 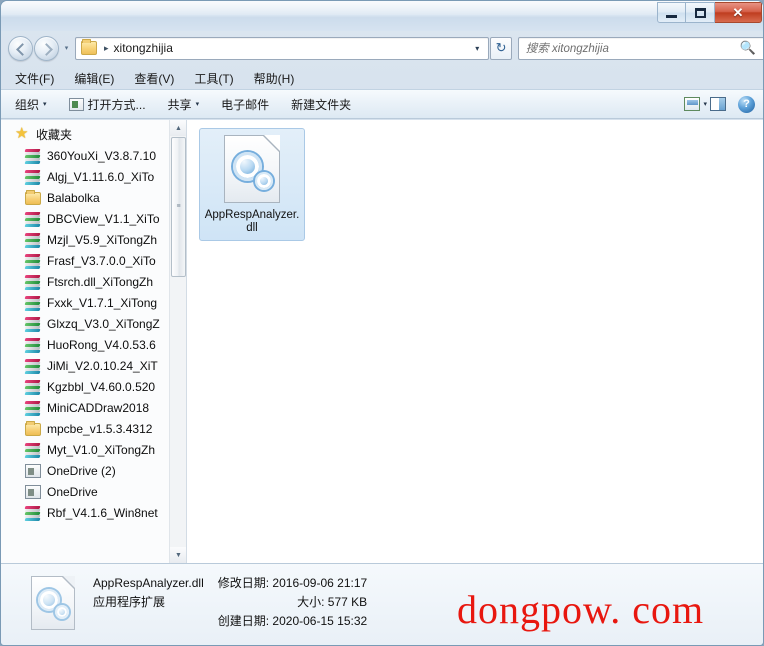 I want to click on menu-item-file: 文件(F), so click(x=34, y=78).